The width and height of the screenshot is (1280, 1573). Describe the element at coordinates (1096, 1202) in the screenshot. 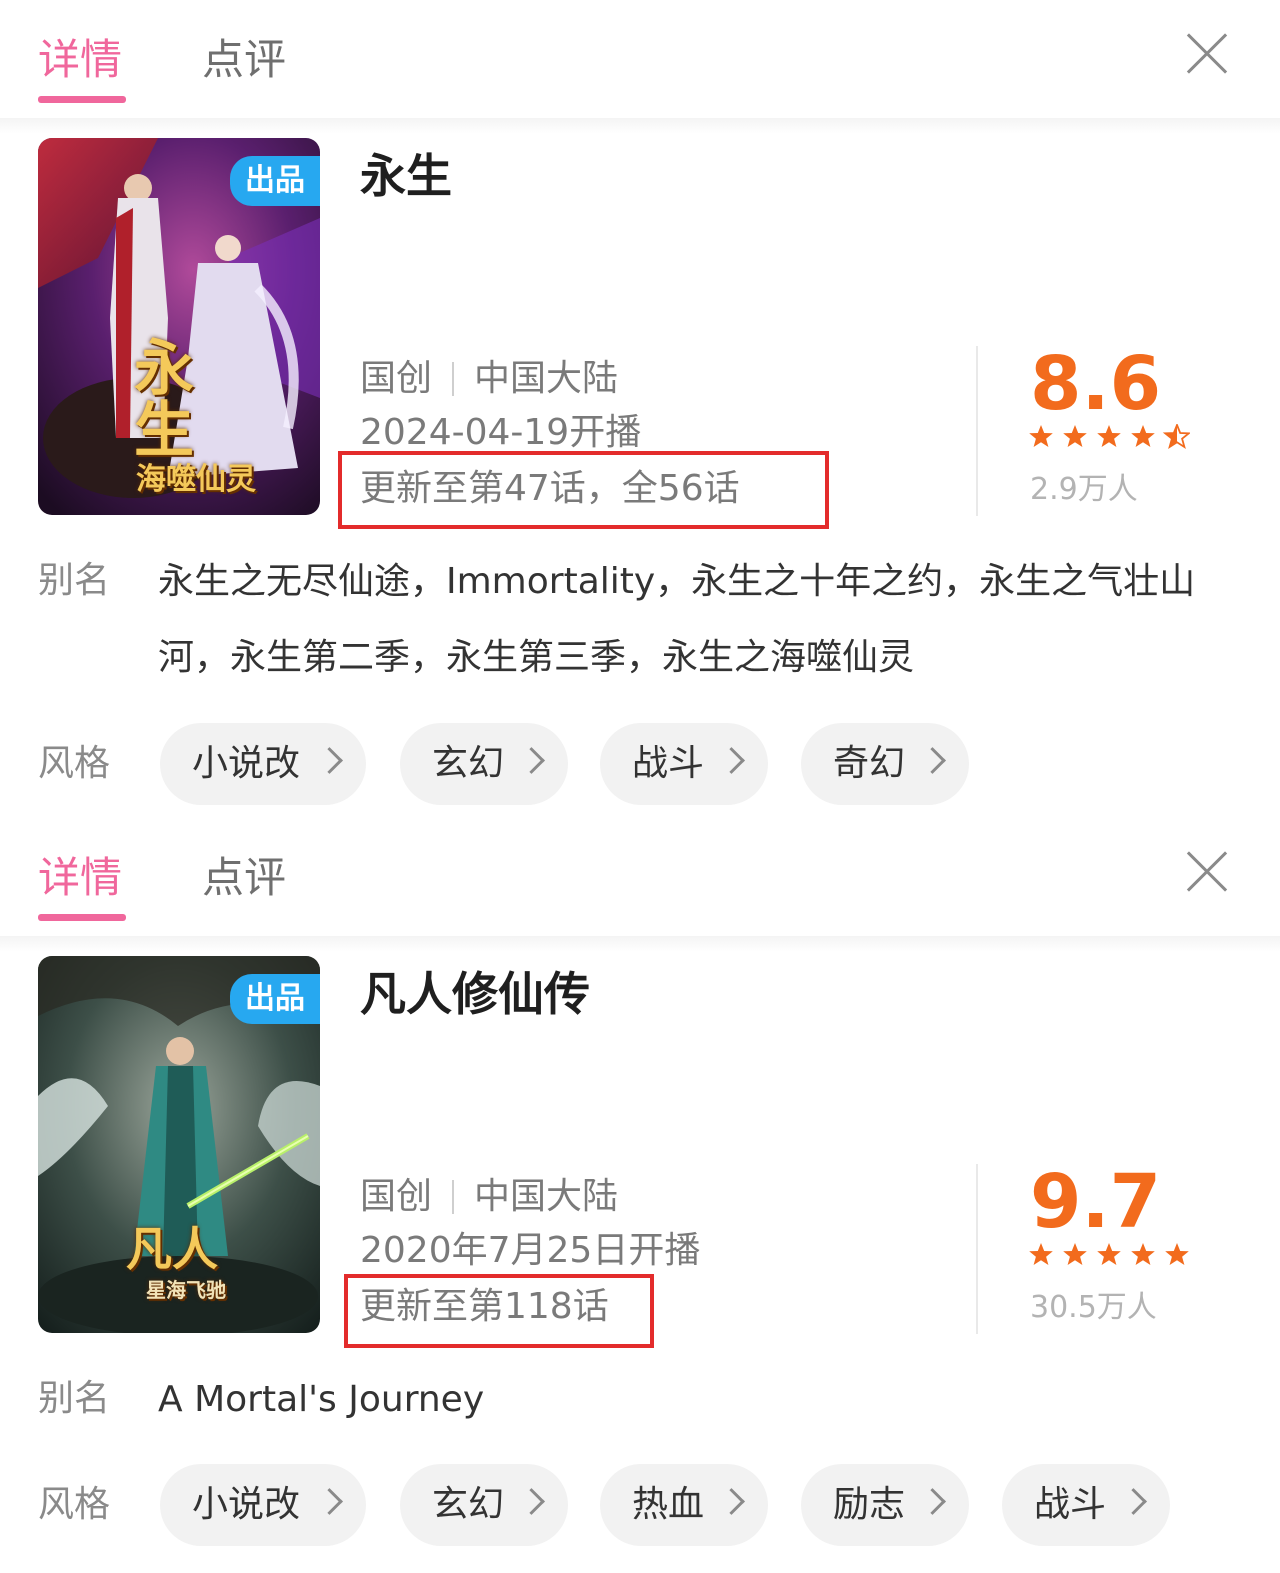

I see `rating-score: 9.7` at that location.